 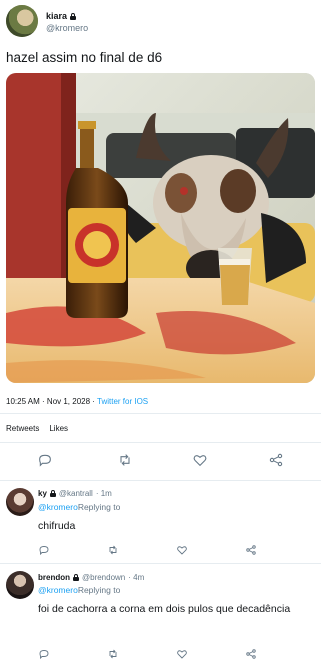 I want to click on user-handle: @brendown, so click(x=103, y=577).